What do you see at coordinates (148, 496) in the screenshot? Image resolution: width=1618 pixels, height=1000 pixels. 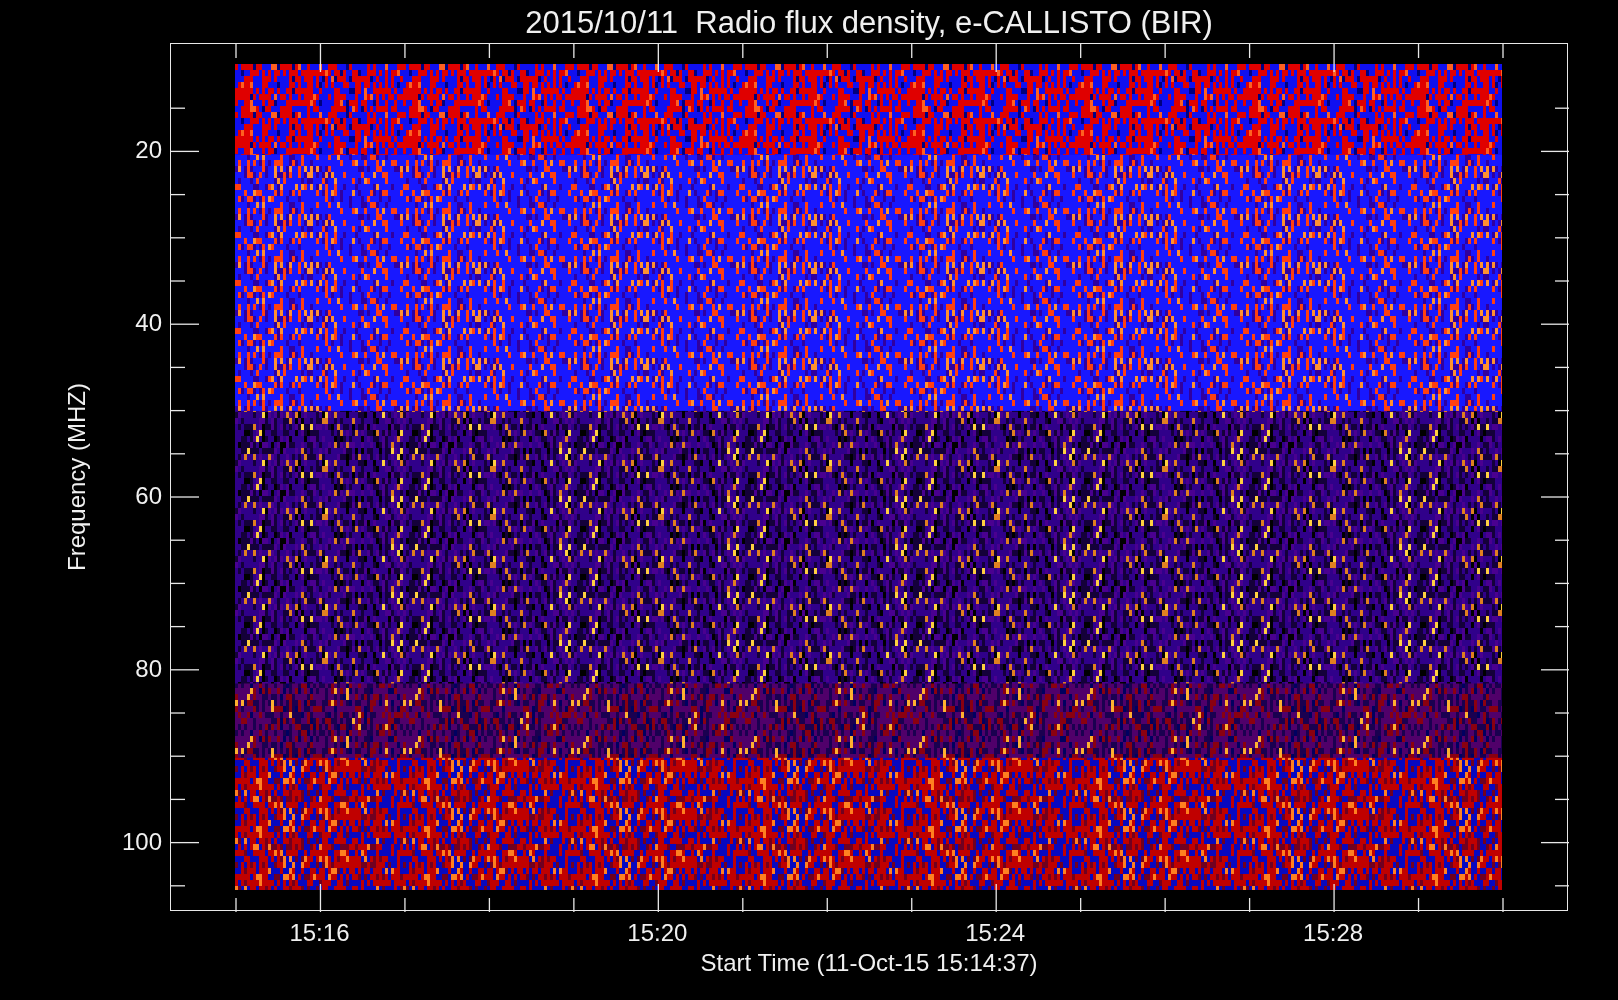 I see `y-tick-label: 60` at bounding box center [148, 496].